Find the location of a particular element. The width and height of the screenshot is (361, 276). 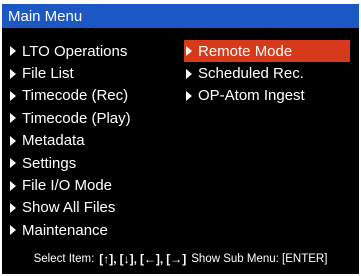

right-arrow-key-icon: [→] is located at coordinates (176, 259).